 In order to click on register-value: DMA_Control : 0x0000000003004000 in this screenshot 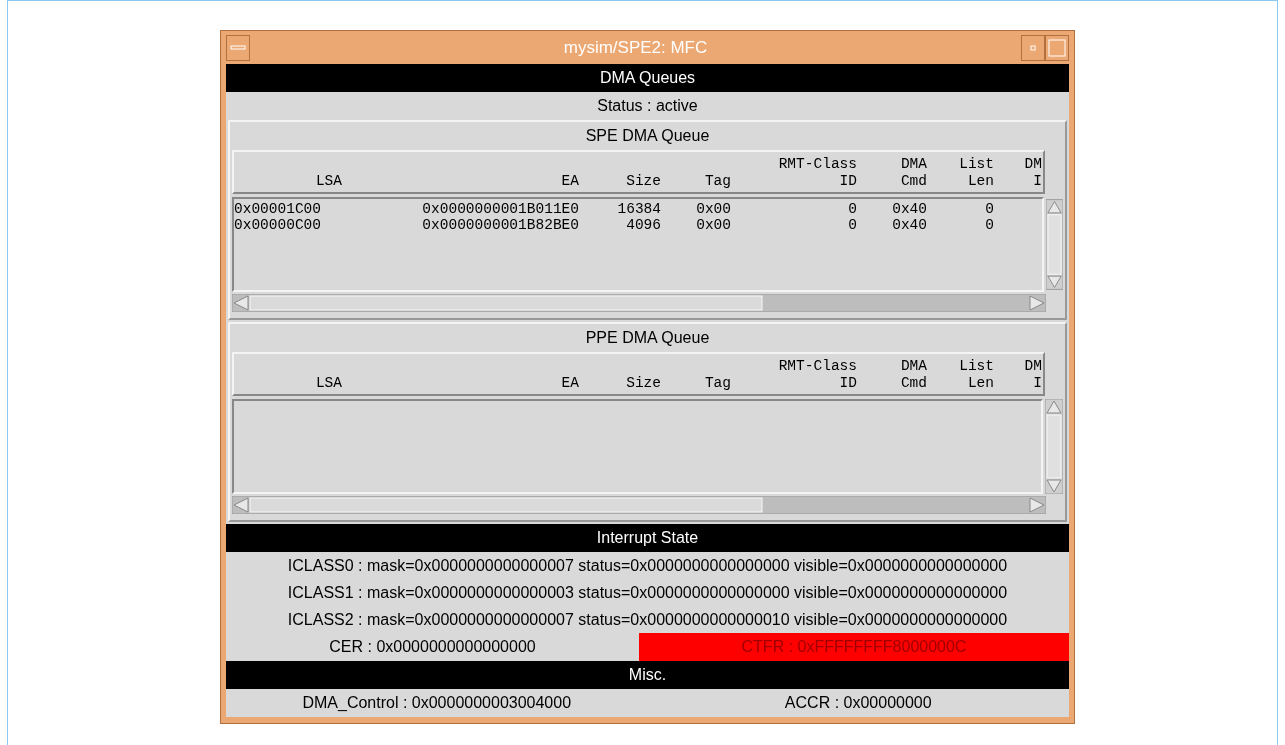, I will do `click(437, 703)`.